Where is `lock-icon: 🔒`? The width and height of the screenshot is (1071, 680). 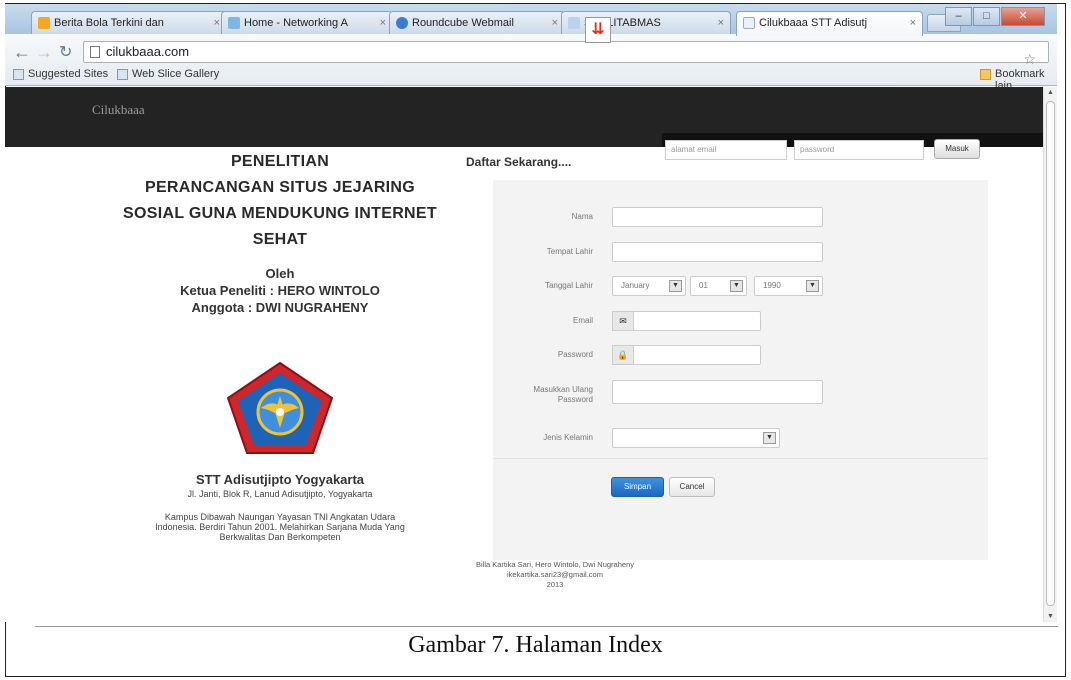
lock-icon: 🔒 is located at coordinates (623, 355).